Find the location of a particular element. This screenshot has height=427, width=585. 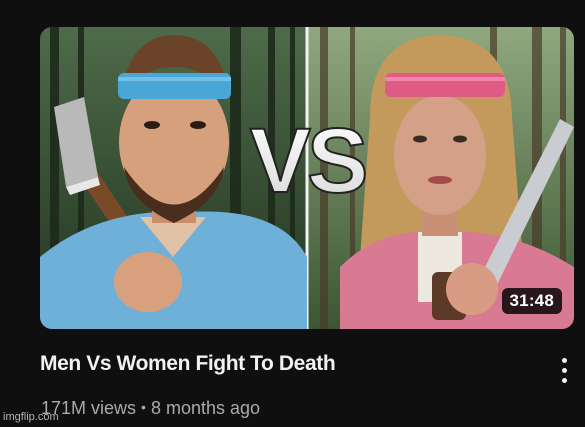

thumbnail-vs-text: VS is located at coordinates (307, 161).